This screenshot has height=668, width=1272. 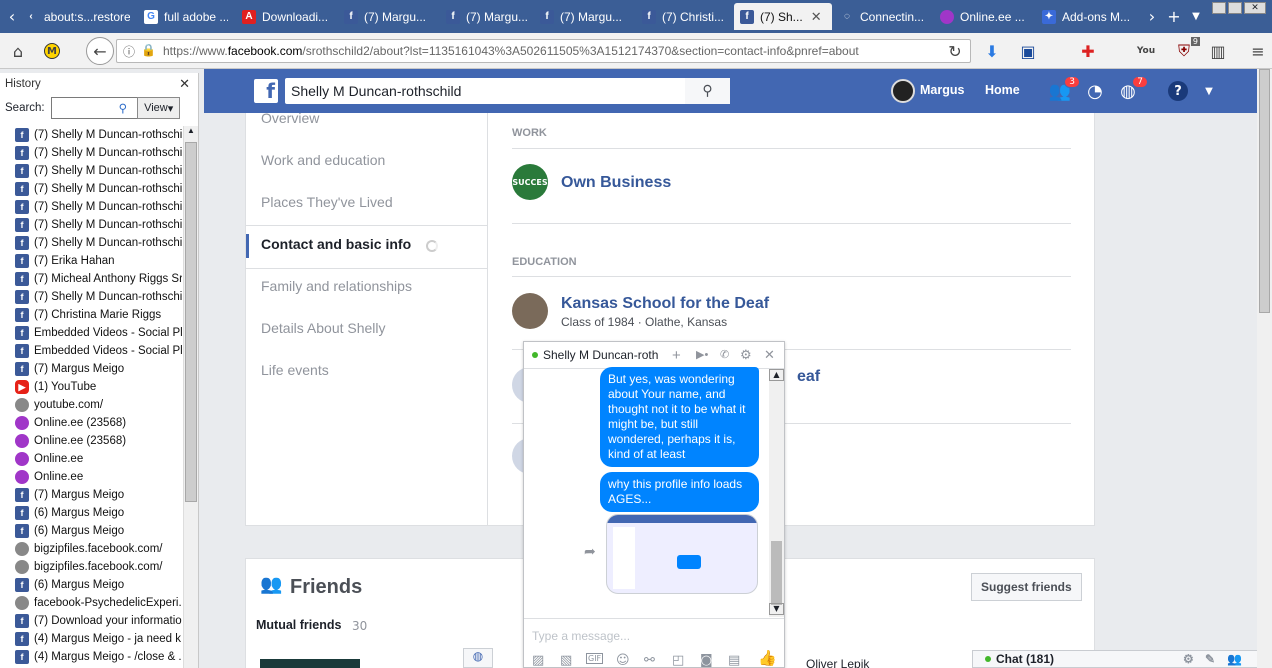 What do you see at coordinates (336, 286) in the screenshot?
I see `about-nav-item: Family and relationships` at bounding box center [336, 286].